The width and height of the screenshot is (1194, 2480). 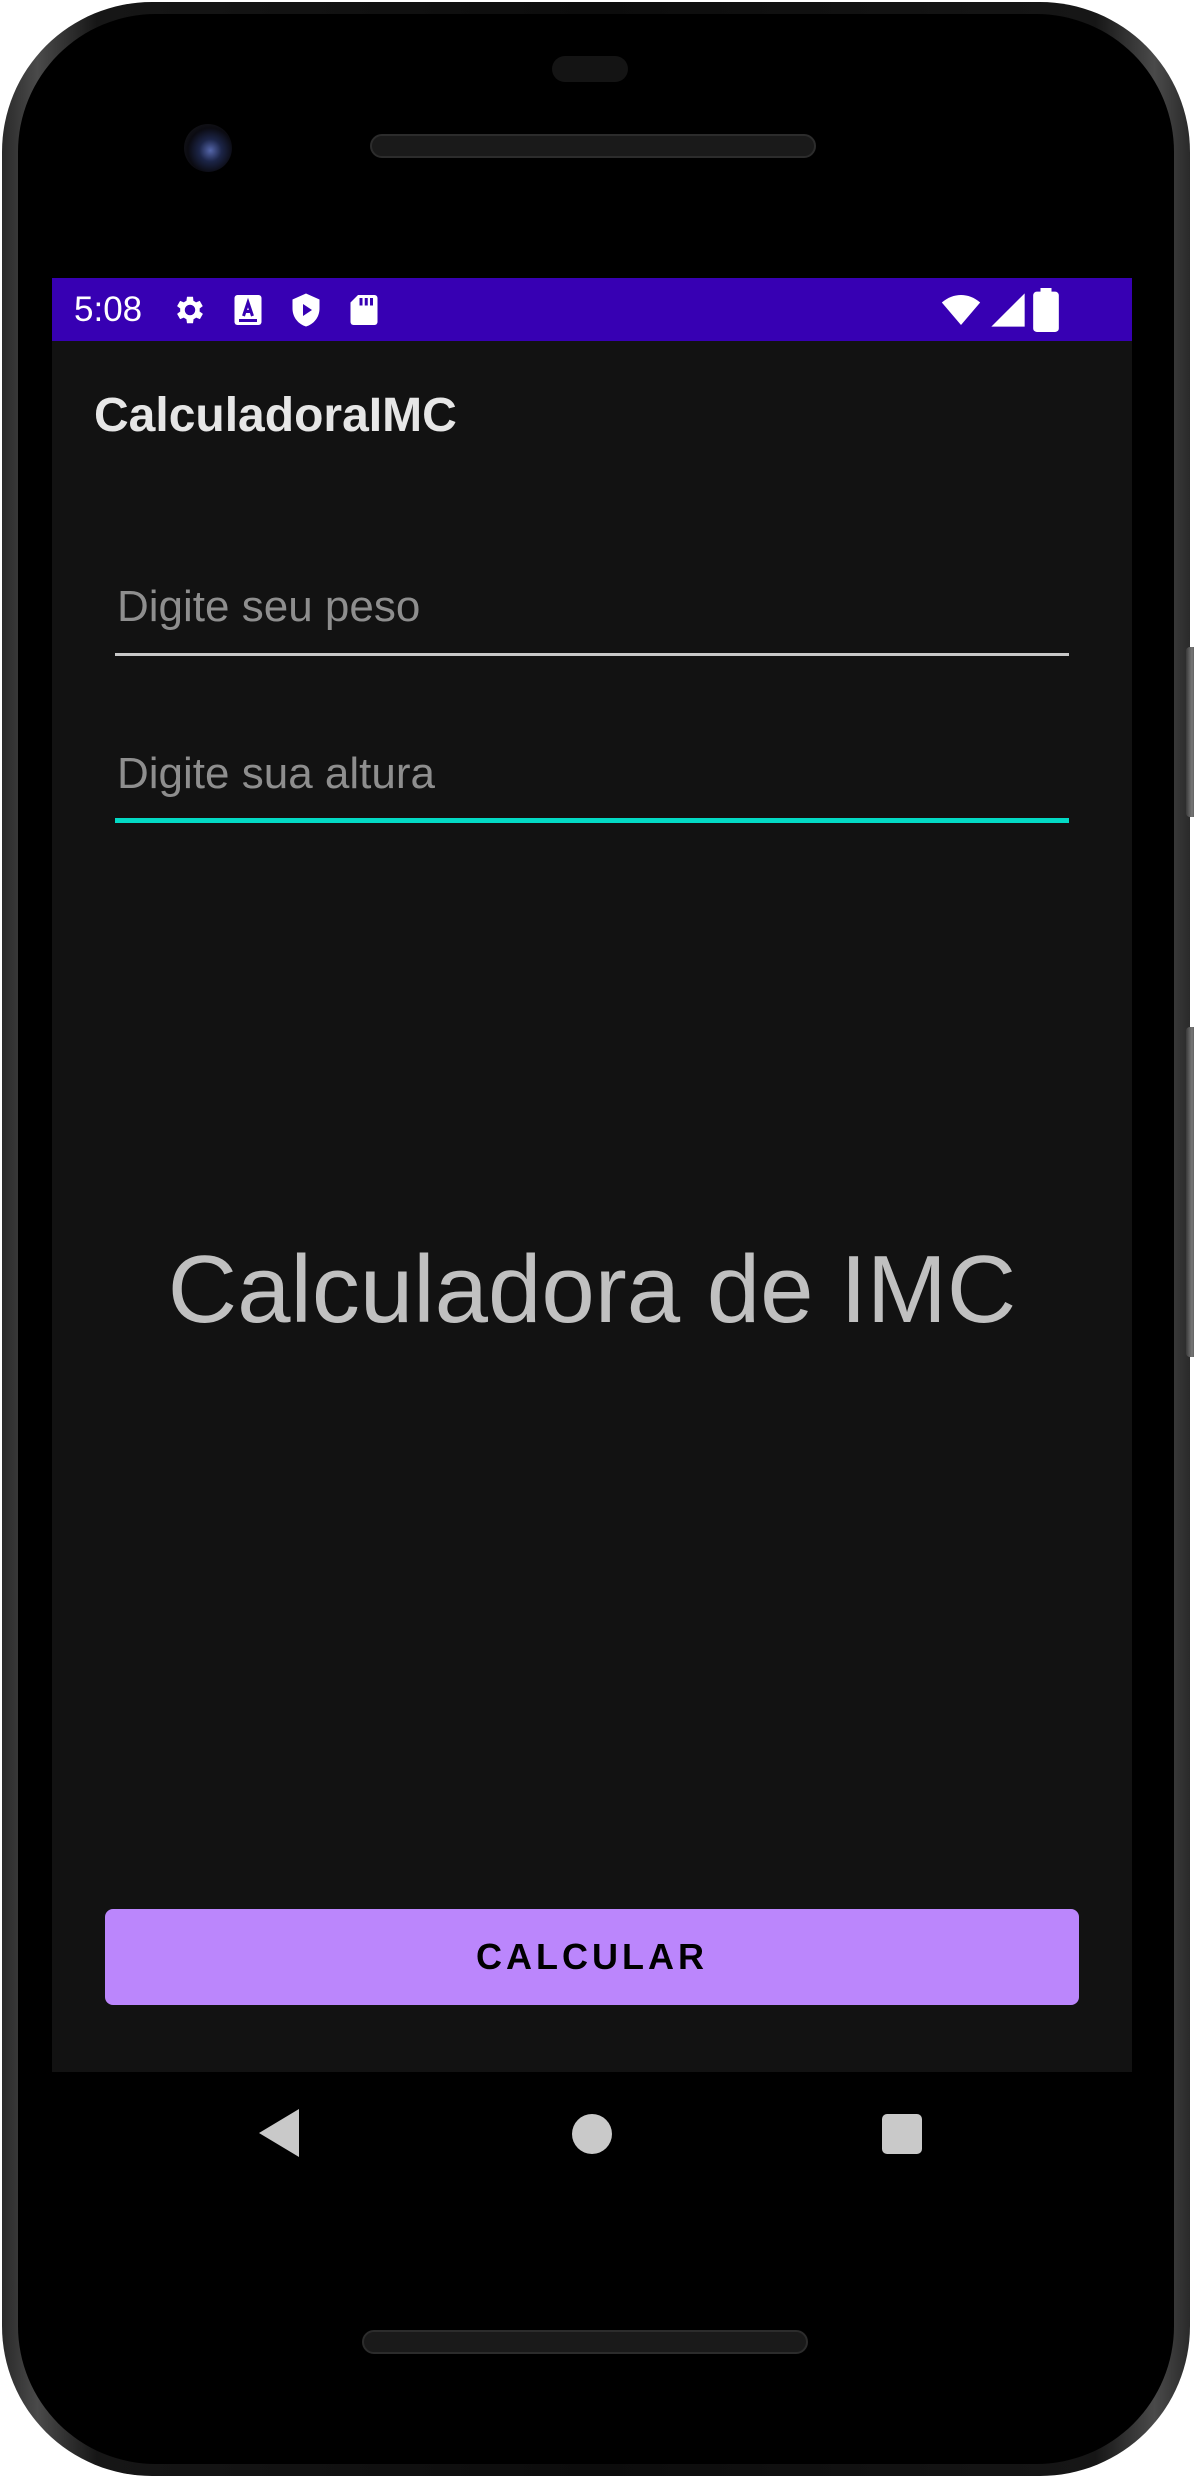 What do you see at coordinates (592, 820) in the screenshot?
I see `height-field-underline` at bounding box center [592, 820].